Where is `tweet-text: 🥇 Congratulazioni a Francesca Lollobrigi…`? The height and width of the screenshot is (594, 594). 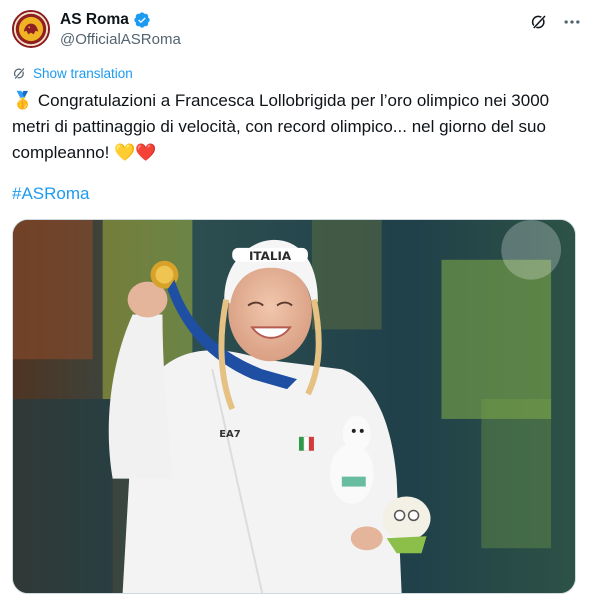
tweet-text: 🥇 Congratulazioni a Francesca Lollobrigi… is located at coordinates (283, 126).